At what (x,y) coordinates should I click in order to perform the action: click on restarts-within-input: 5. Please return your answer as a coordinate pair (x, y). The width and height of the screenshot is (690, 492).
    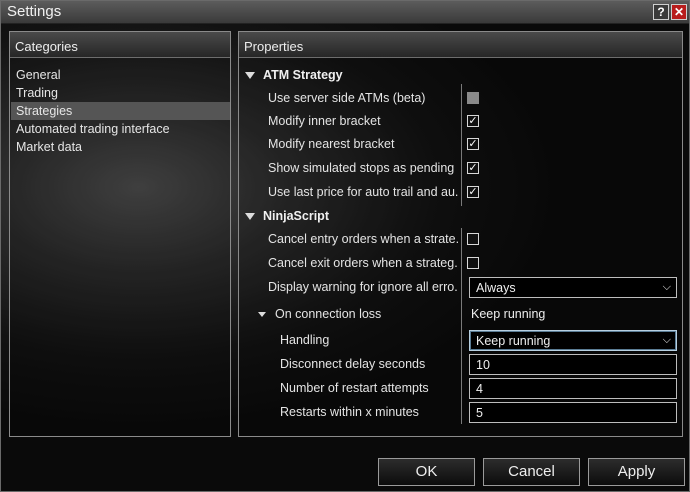
    Looking at the image, I should click on (573, 412).